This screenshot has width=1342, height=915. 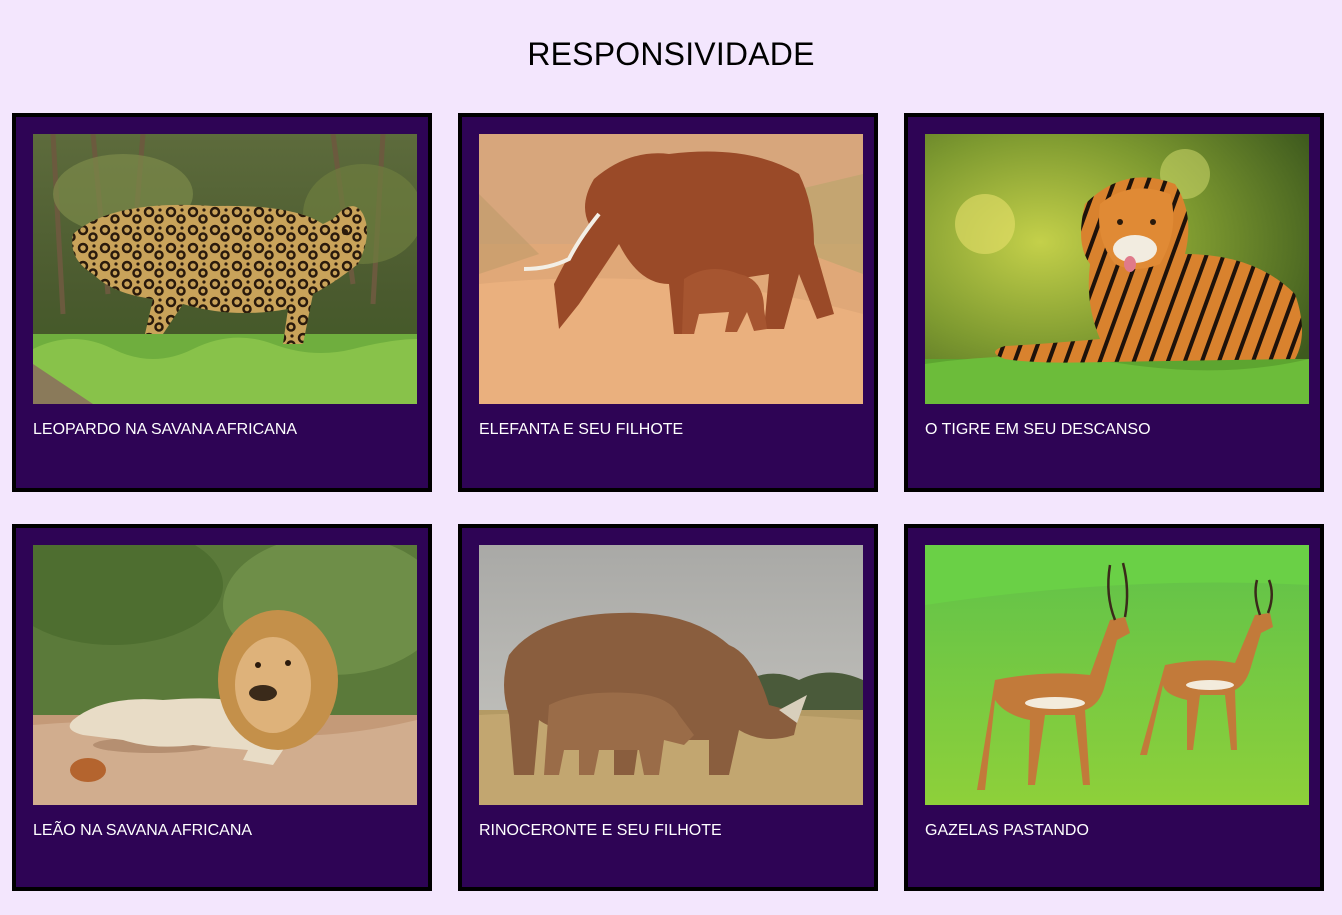 What do you see at coordinates (1007, 830) in the screenshot?
I see `card-caption: GAZELAS PASTANDO` at bounding box center [1007, 830].